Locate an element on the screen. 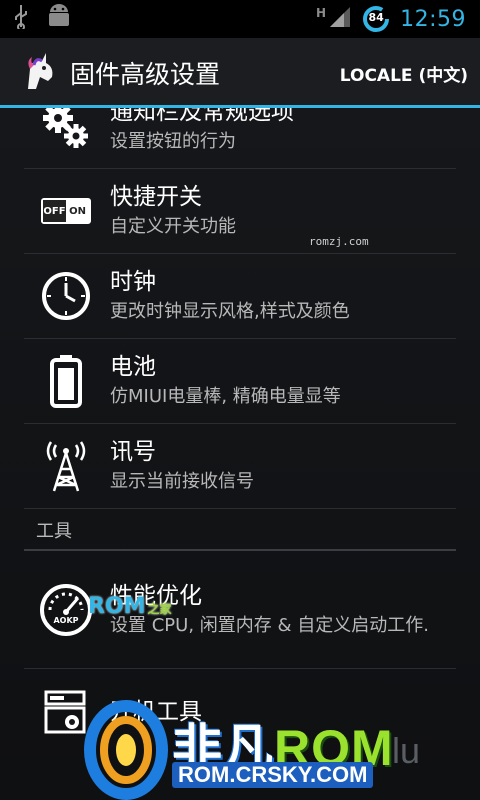  locale-button: LOCALE (中文) is located at coordinates (404, 73).